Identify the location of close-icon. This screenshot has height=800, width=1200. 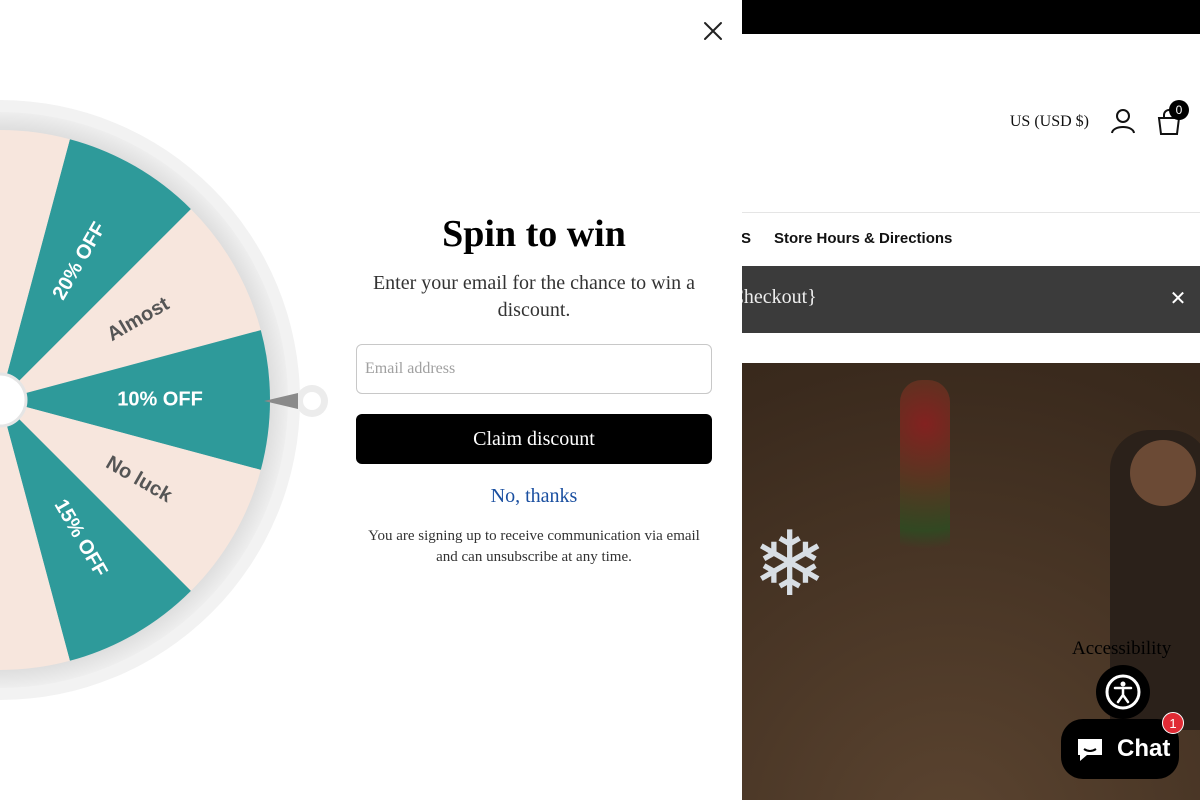
(713, 31).